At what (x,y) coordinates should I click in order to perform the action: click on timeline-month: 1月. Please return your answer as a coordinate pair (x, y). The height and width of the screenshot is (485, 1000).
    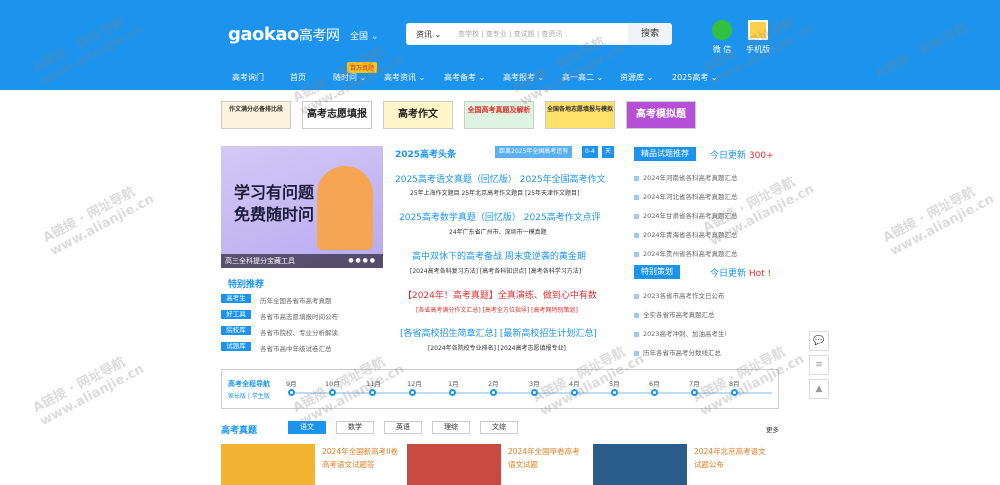
    Looking at the image, I should click on (453, 383).